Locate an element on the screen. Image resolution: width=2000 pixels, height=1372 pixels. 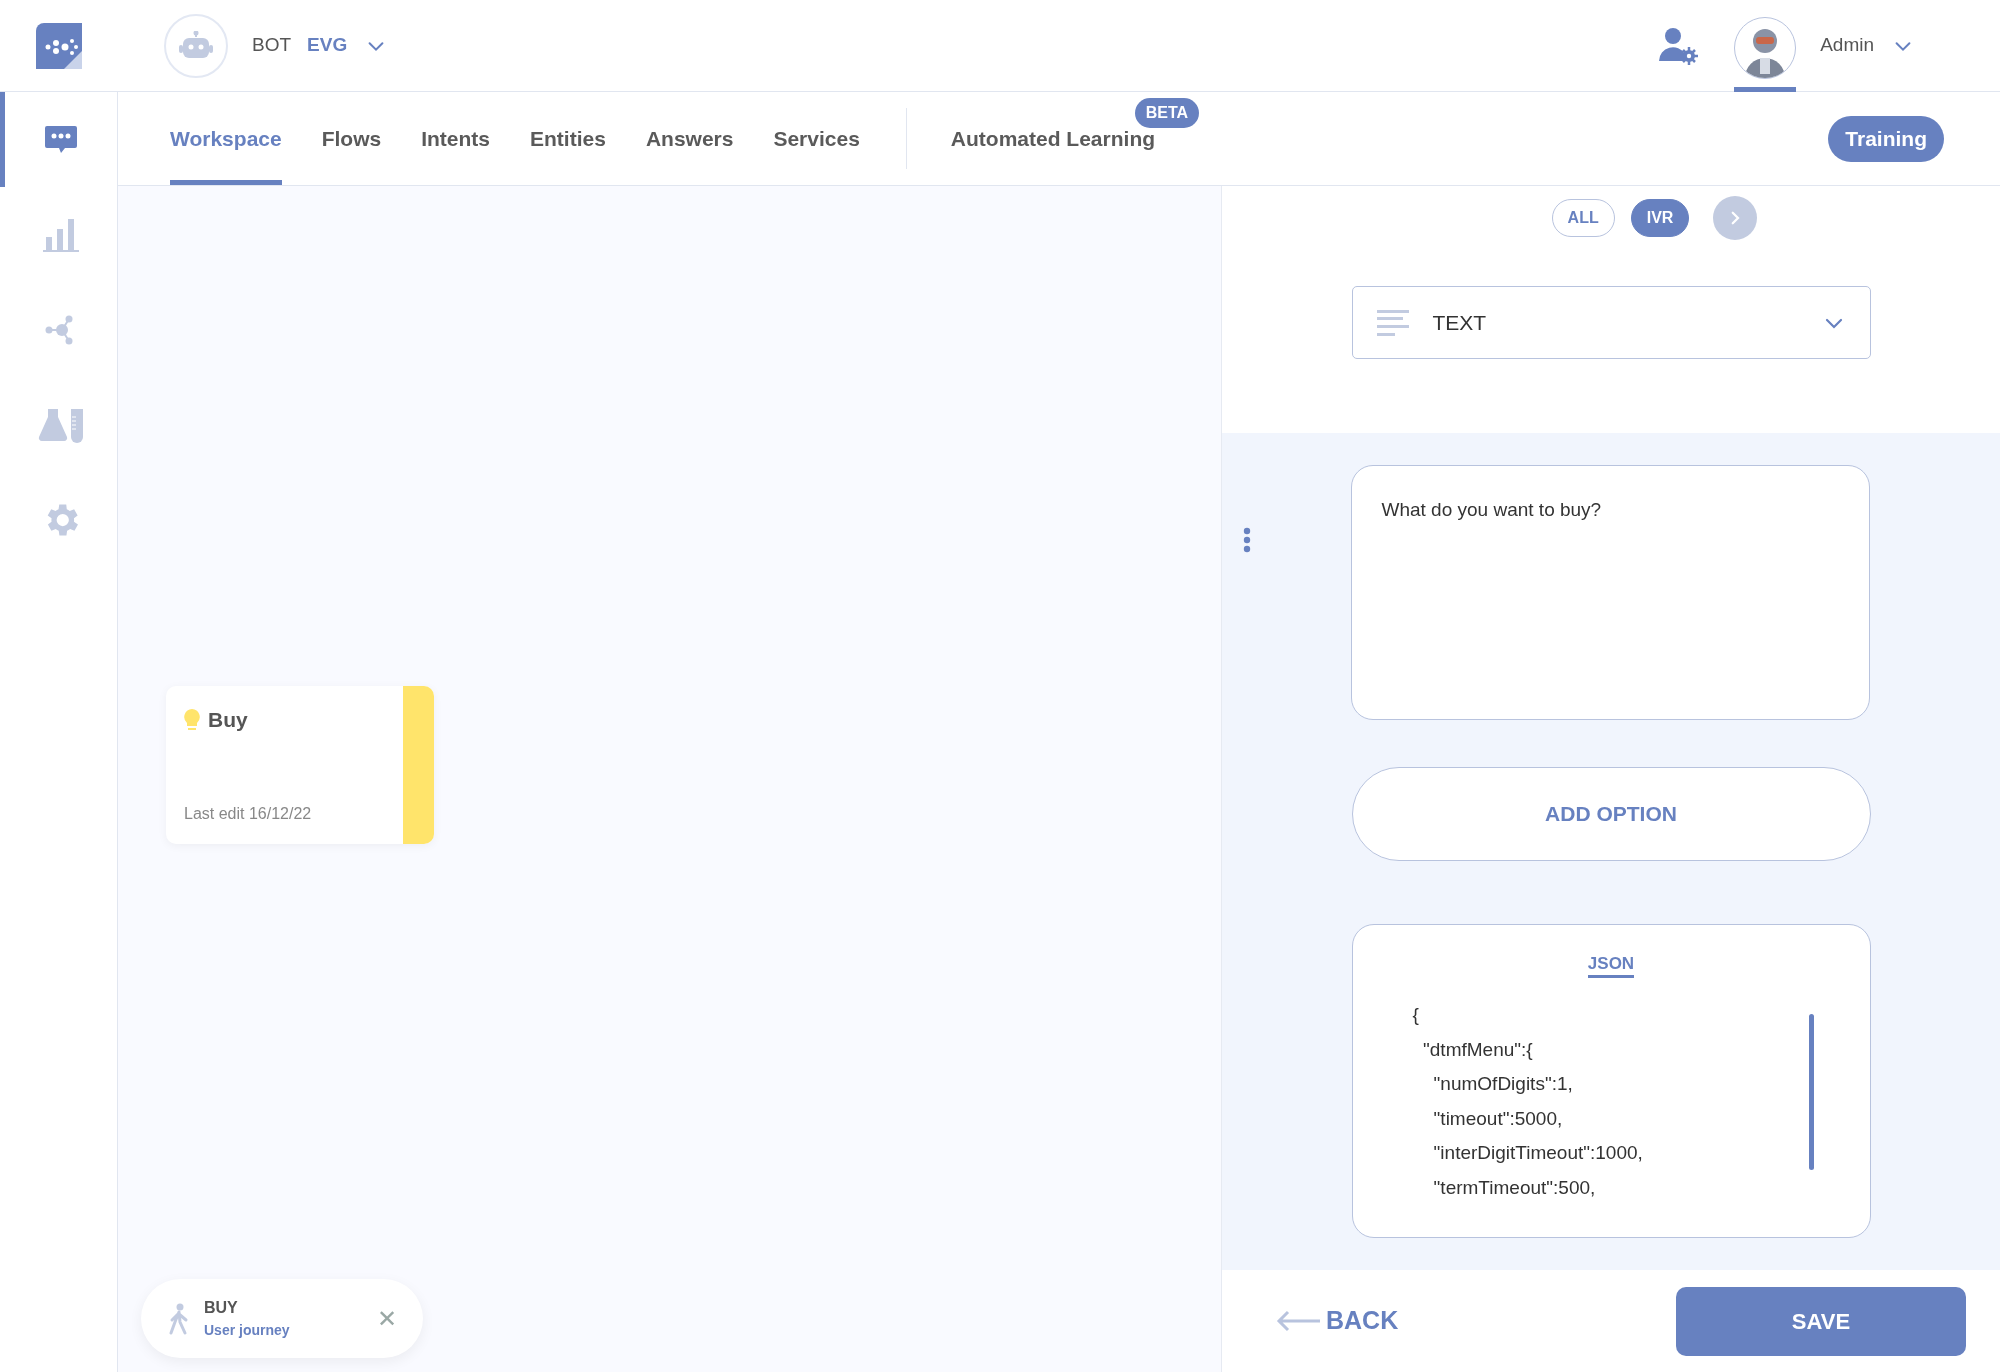
arrow-left-icon is located at coordinates (1298, 1321).